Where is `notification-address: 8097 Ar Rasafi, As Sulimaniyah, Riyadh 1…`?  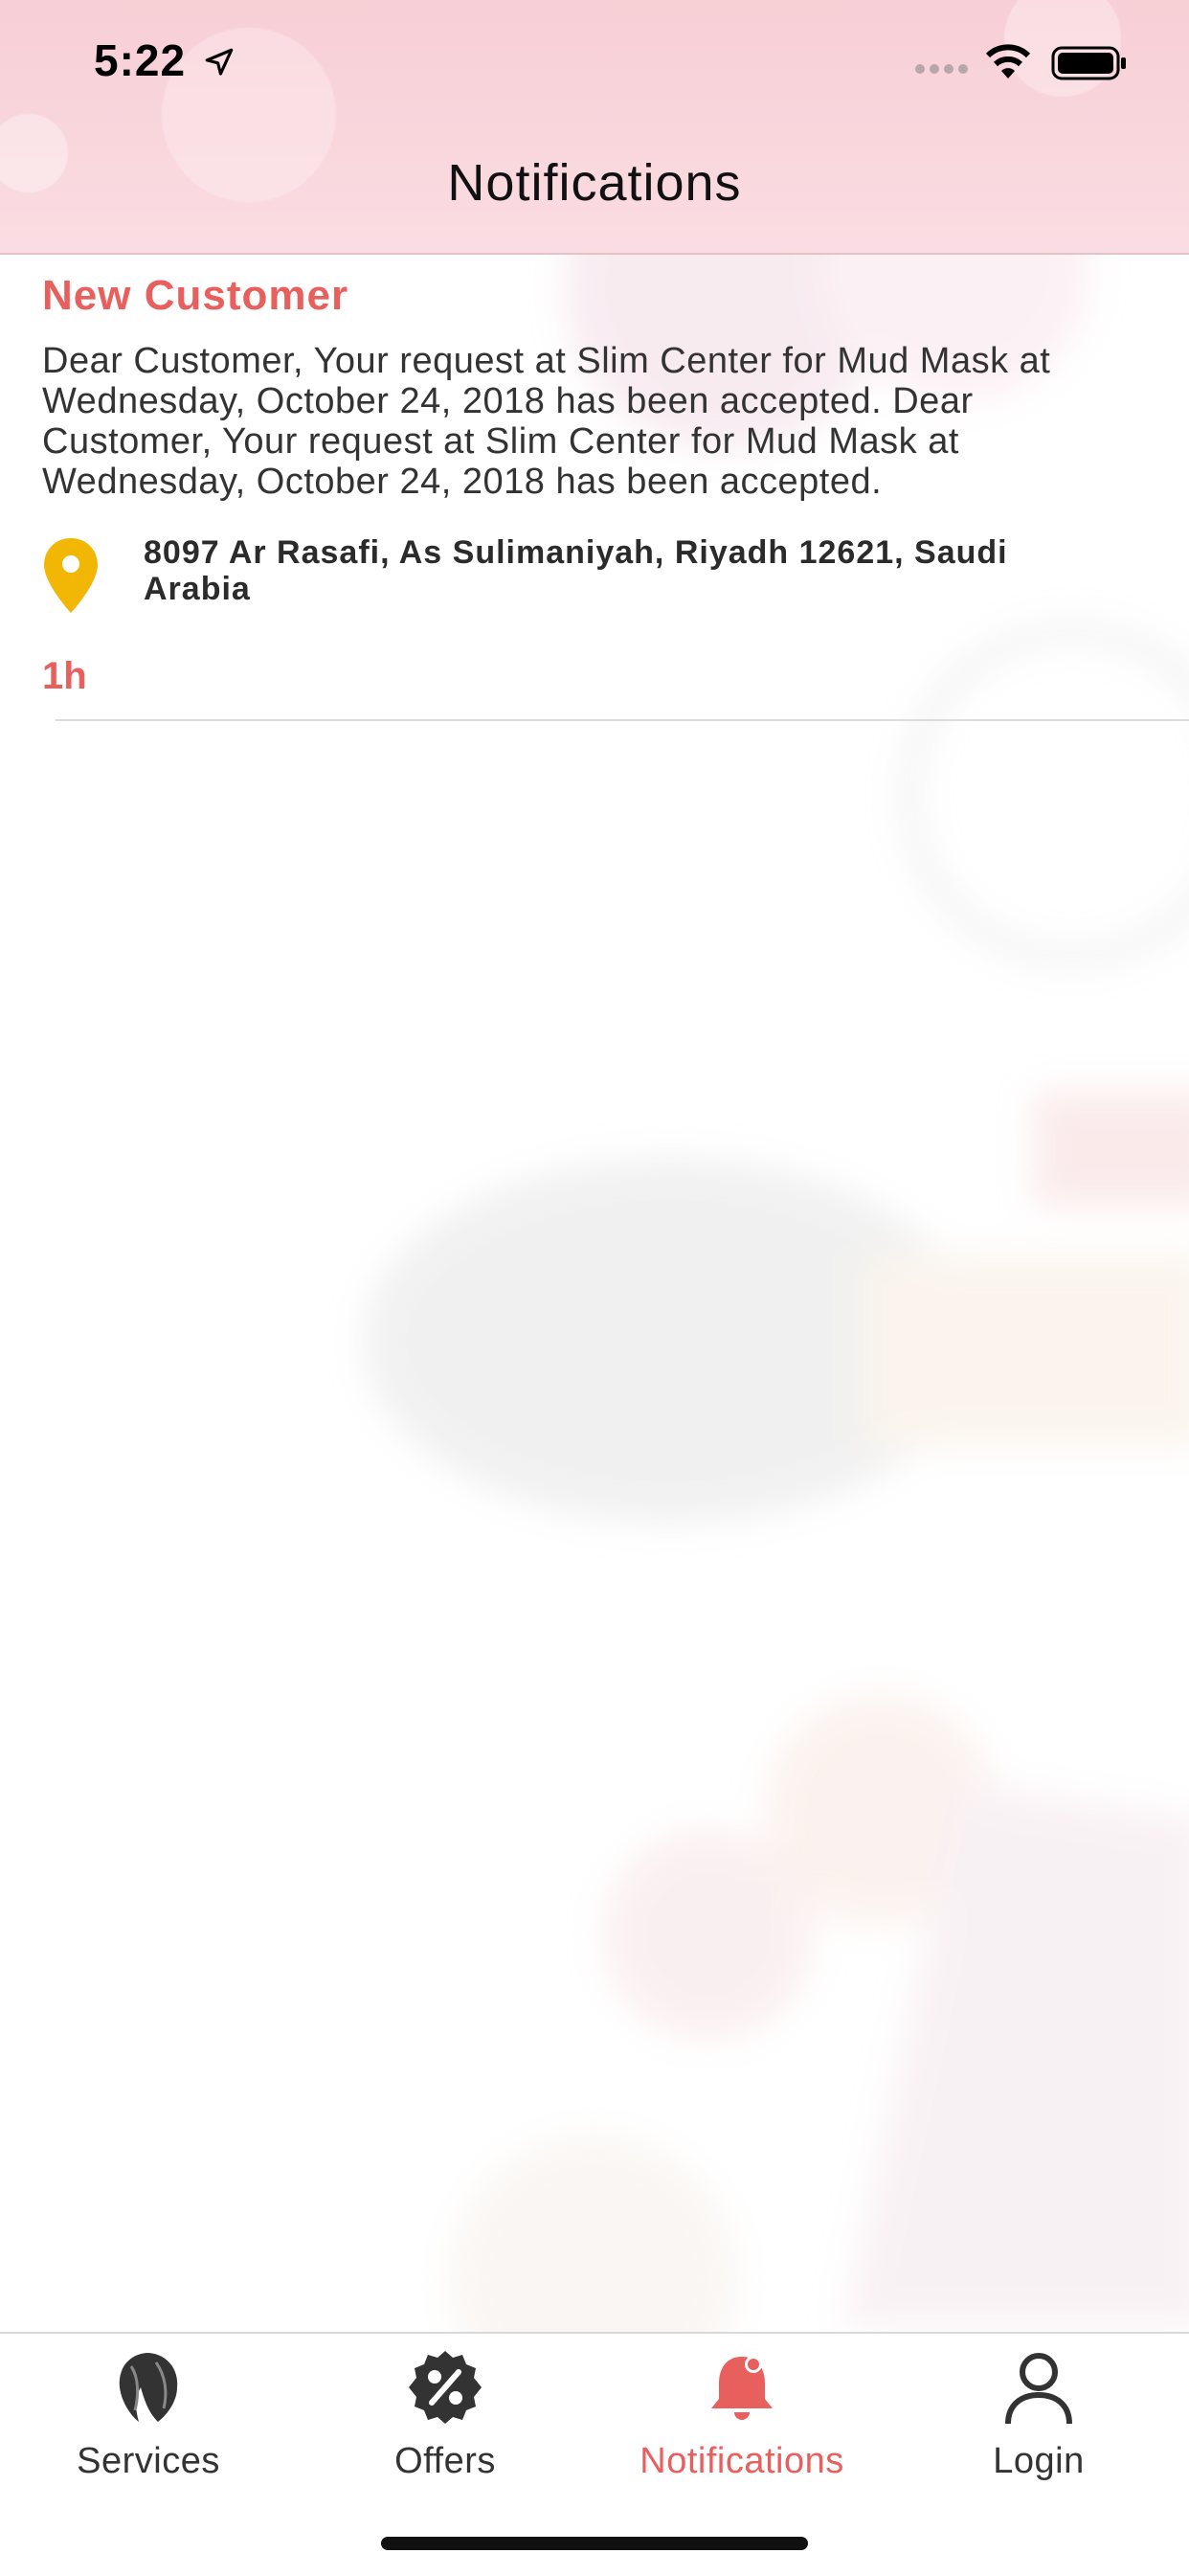 notification-address: 8097 Ar Rasafi, As Sulimaniyah, Riyadh 1… is located at coordinates (576, 570).